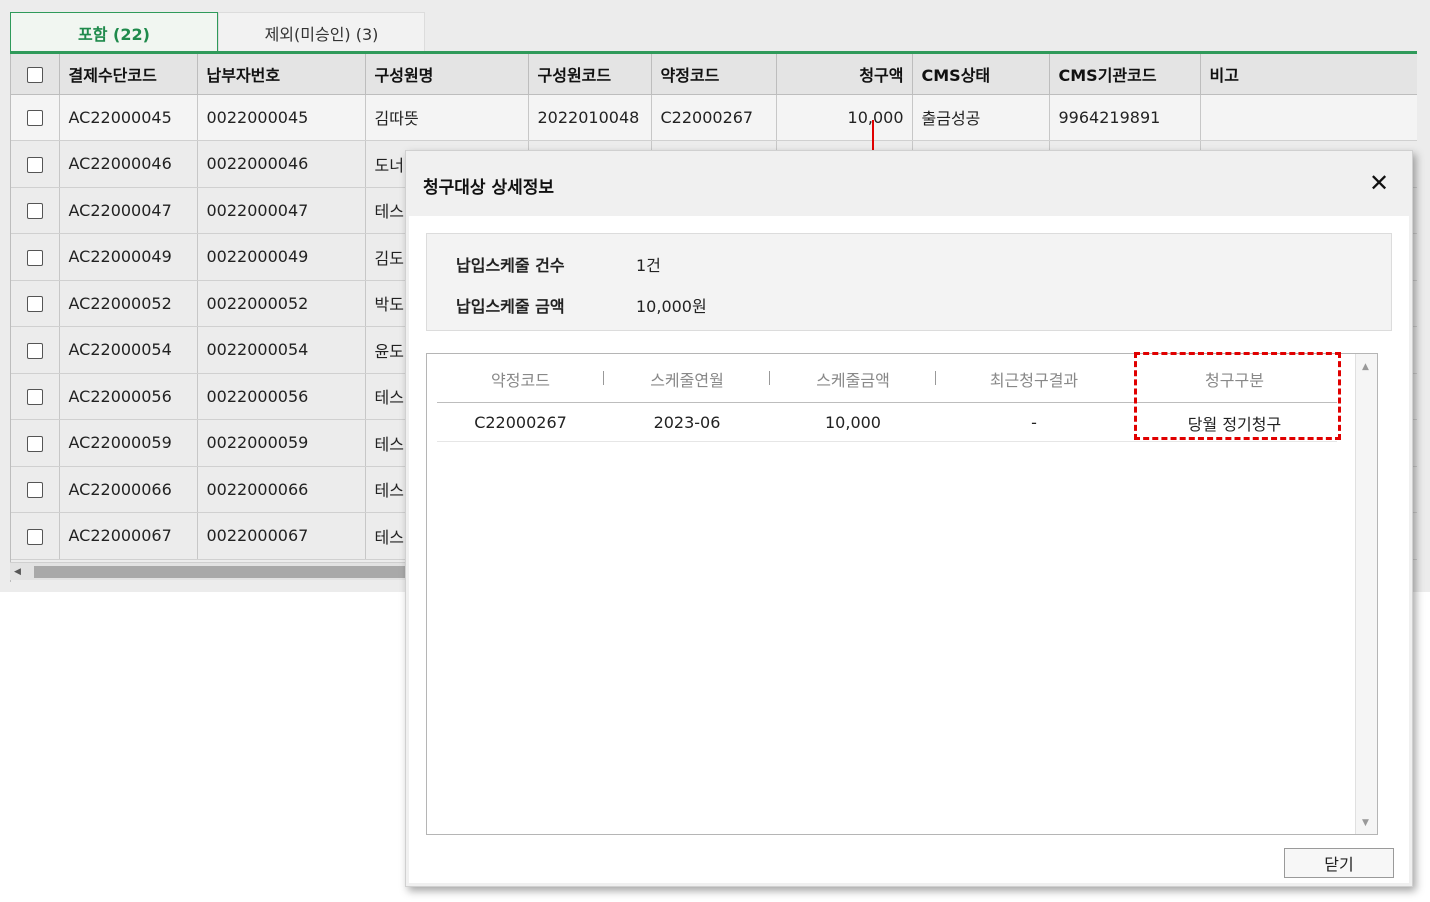 The image size is (1430, 902). Describe the element at coordinates (520, 378) in the screenshot. I see `schedule-column-header: 약정코드` at that location.